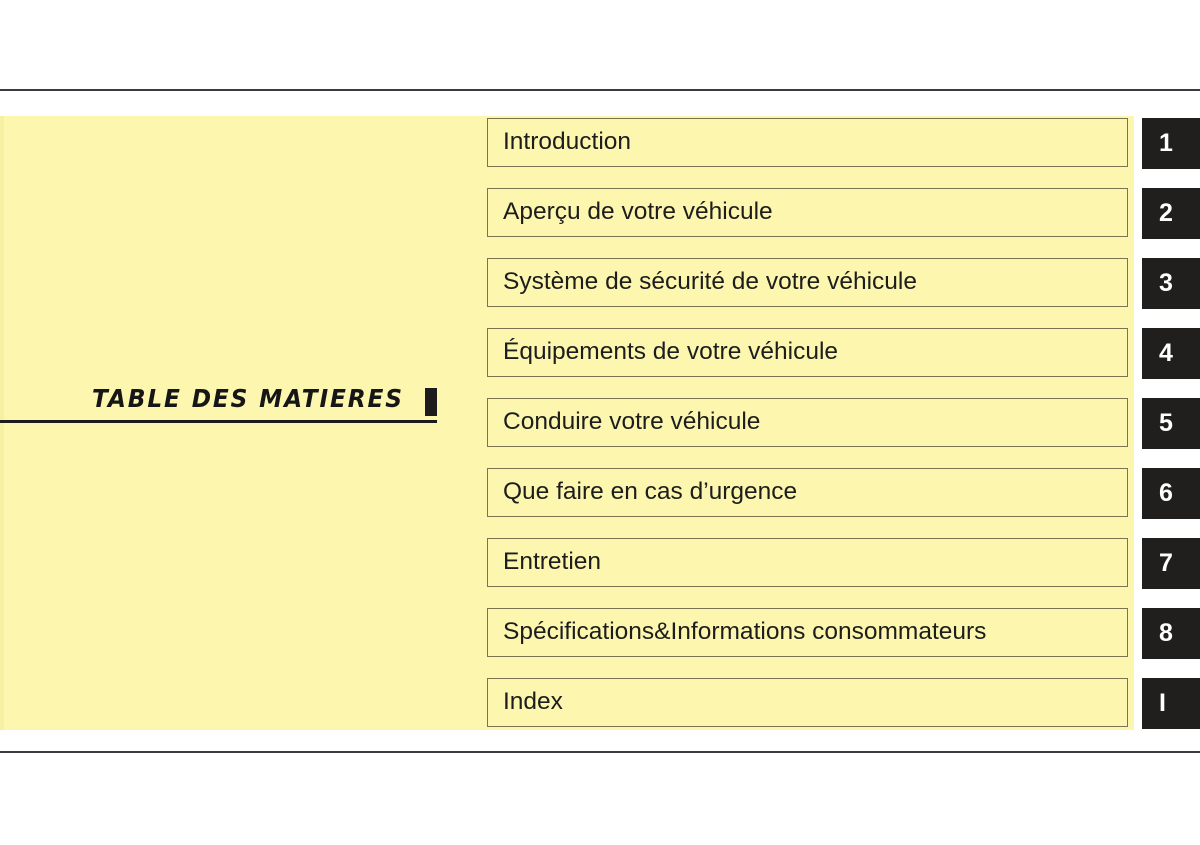 This screenshot has height=845, width=1200. I want to click on list-item: Introduction 1, so click(843, 143).